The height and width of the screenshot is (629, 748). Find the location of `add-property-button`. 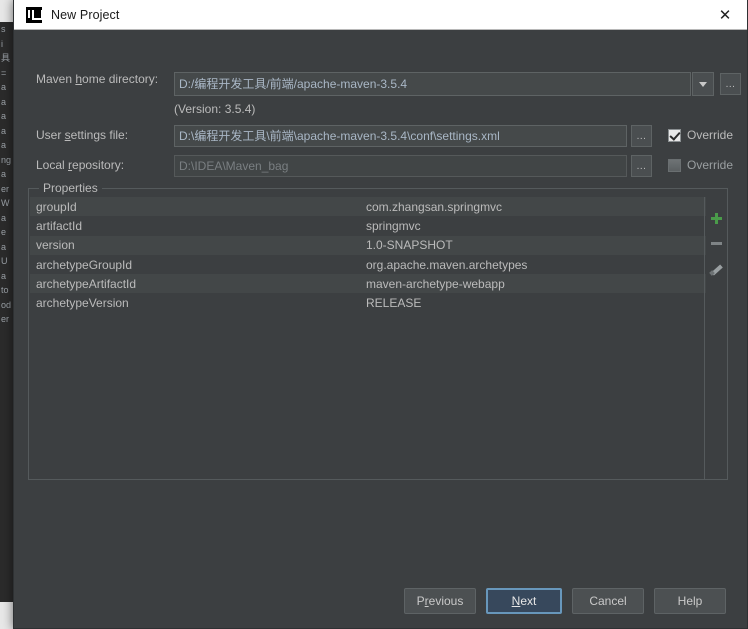

add-property-button is located at coordinates (716, 218).